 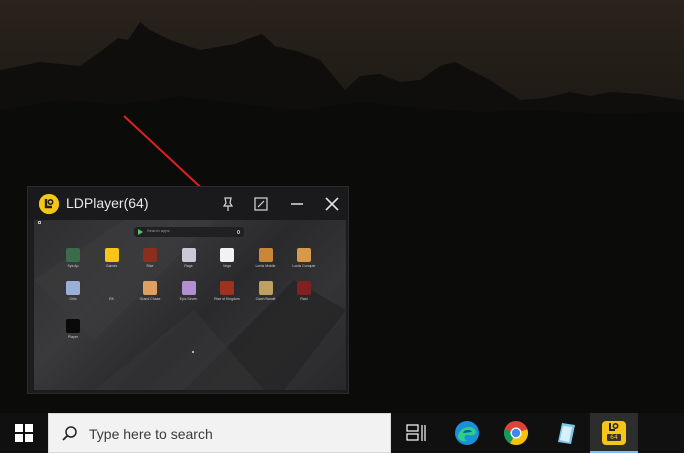 What do you see at coordinates (107, 203) in the screenshot?
I see `window-title: LDPlayer(64)` at bounding box center [107, 203].